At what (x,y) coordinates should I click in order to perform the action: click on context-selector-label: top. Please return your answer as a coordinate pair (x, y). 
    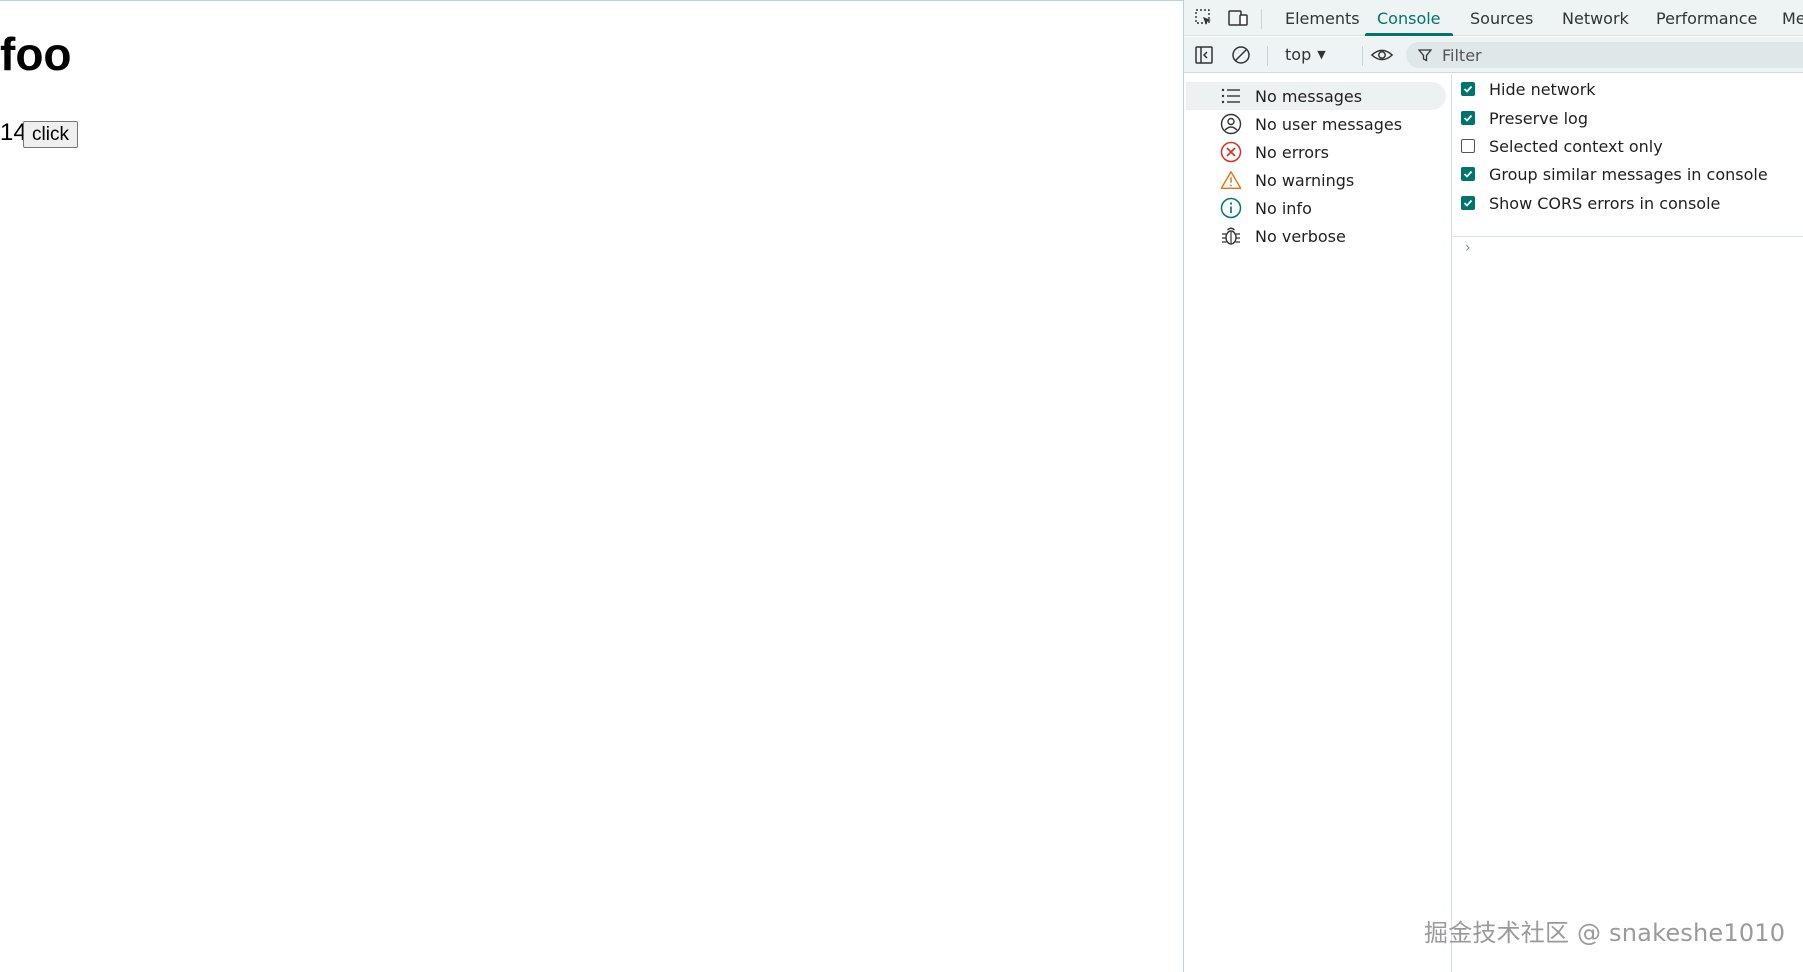
    Looking at the image, I should click on (1298, 54).